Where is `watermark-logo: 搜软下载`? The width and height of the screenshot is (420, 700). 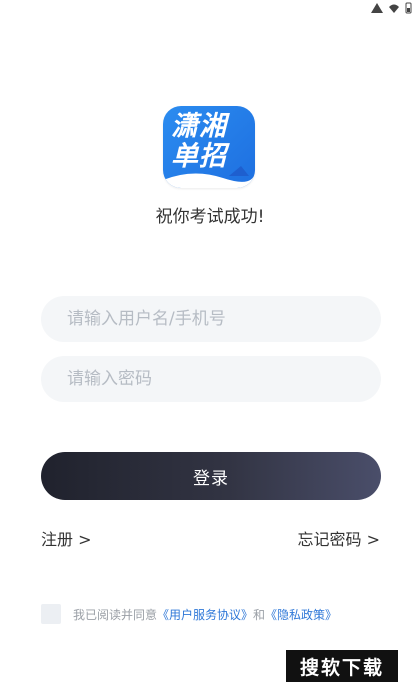
watermark-logo: 搜软下载 is located at coordinates (342, 666).